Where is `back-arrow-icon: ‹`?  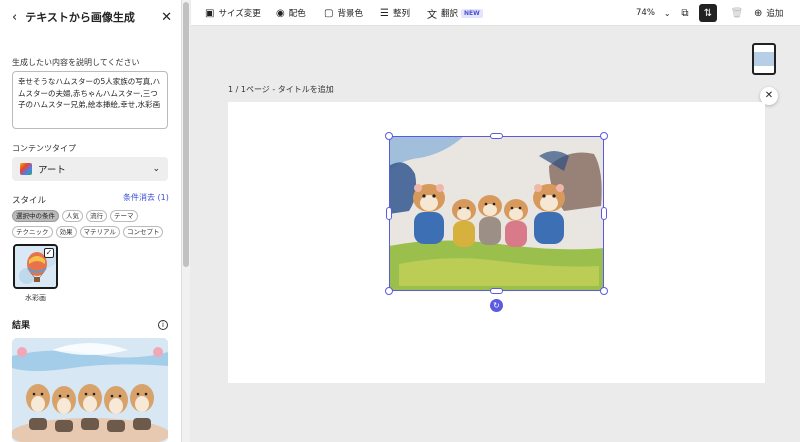 back-arrow-icon: ‹ is located at coordinates (14, 17).